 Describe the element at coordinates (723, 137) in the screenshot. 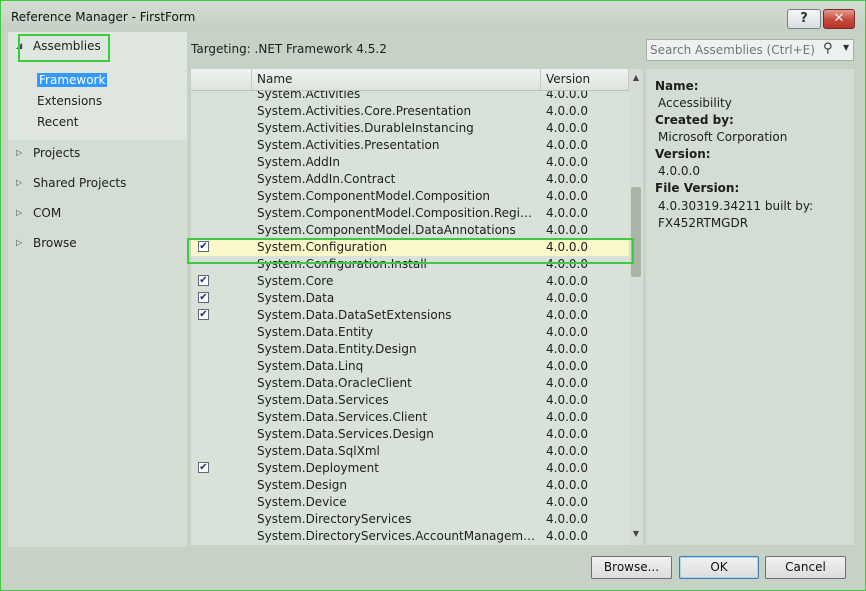

I see `detail-created-value: Microsoft Corporation` at that location.